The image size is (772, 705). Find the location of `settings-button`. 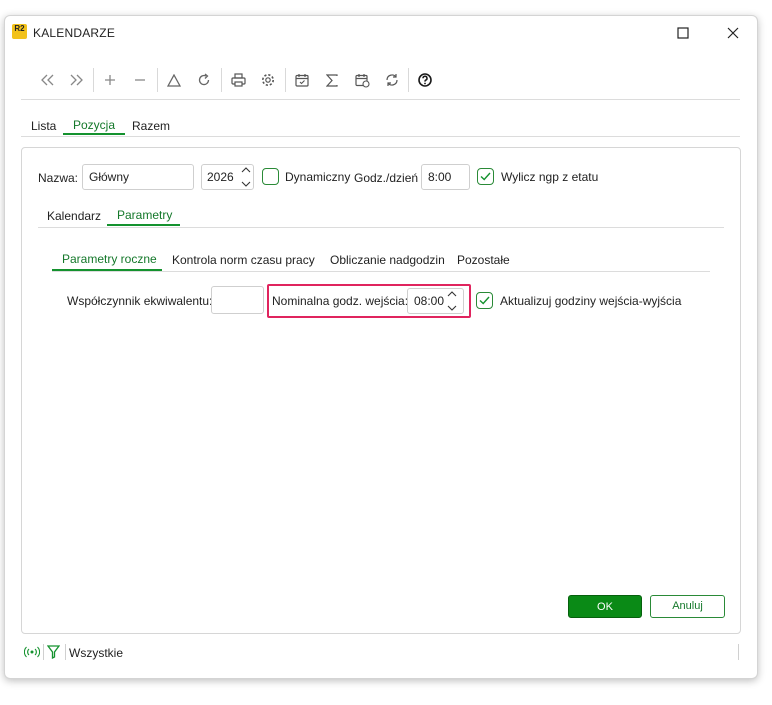

settings-button is located at coordinates (268, 80).